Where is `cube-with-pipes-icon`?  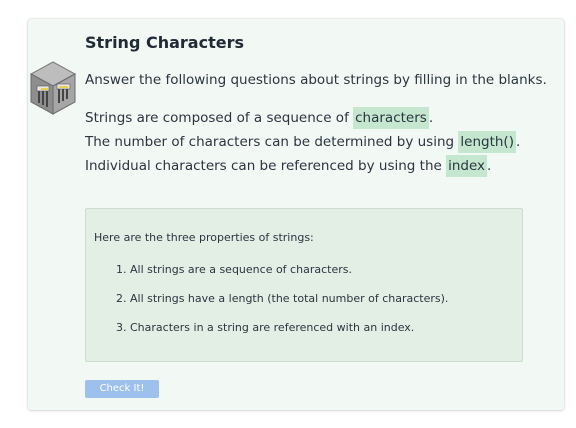
cube-with-pipes-icon is located at coordinates (53, 88).